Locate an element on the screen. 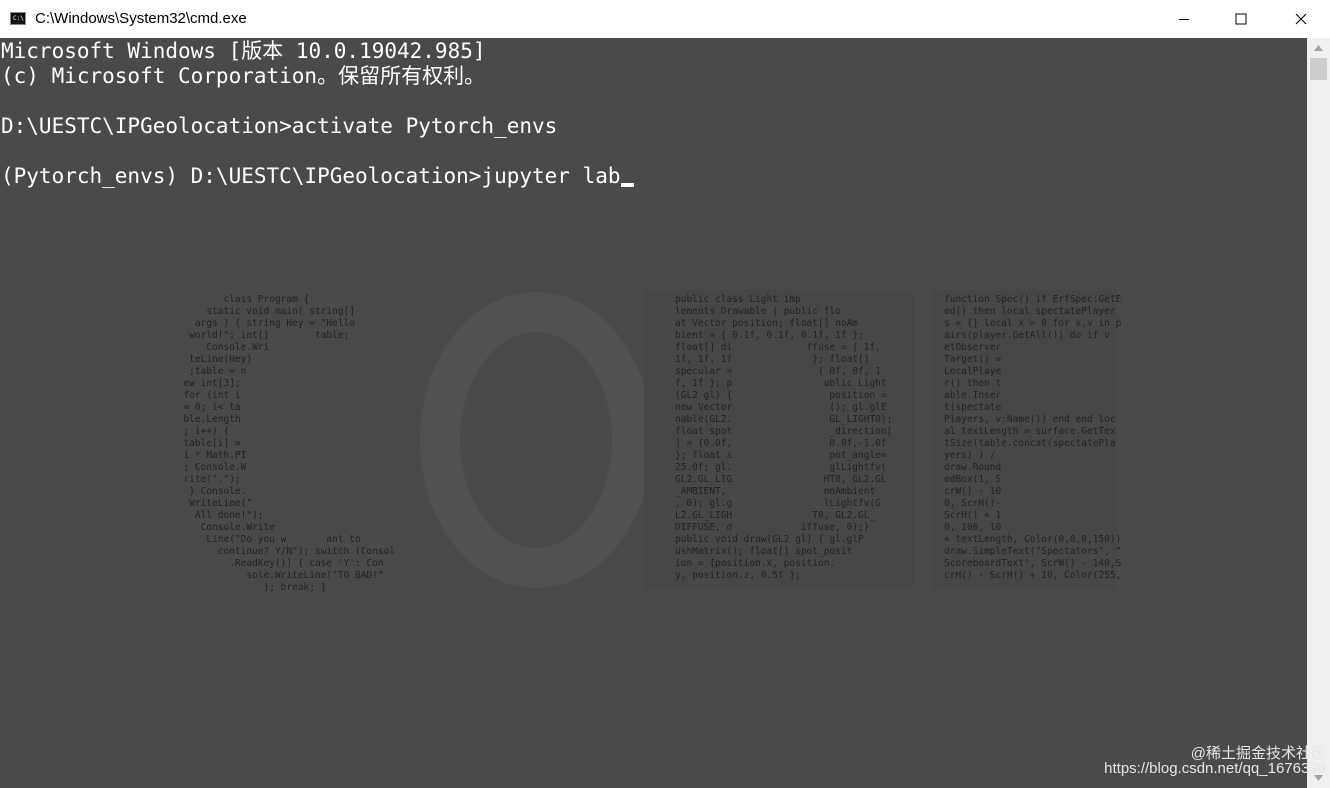  code-art-line: edBox(1, S is located at coordinates (973, 479).